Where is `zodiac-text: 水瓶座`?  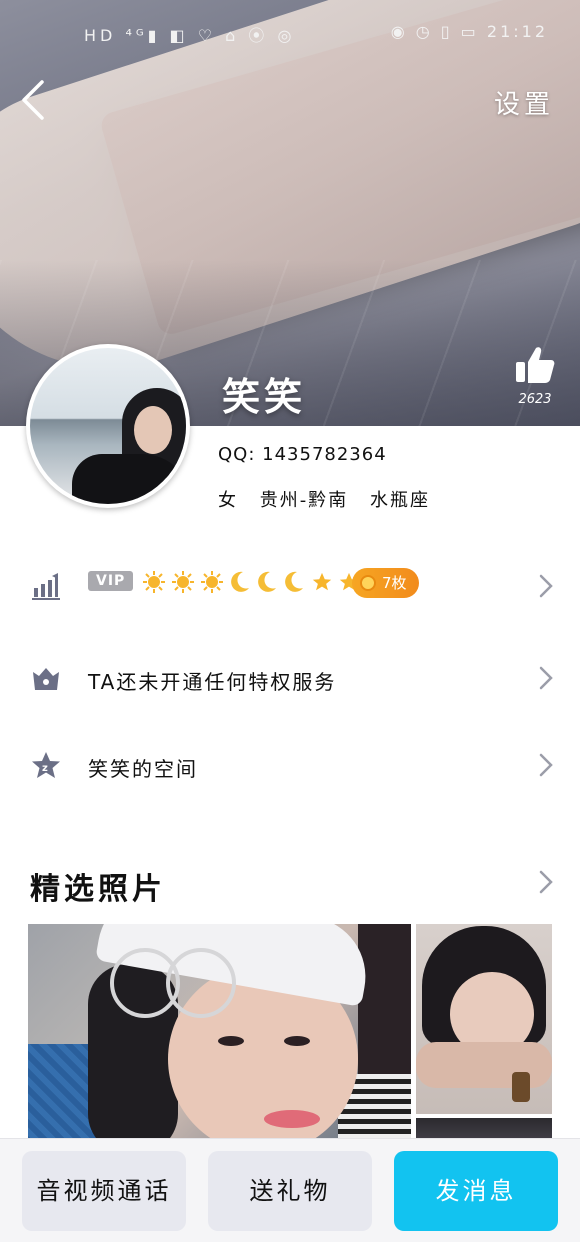
zodiac-text: 水瓶座 is located at coordinates (399, 500).